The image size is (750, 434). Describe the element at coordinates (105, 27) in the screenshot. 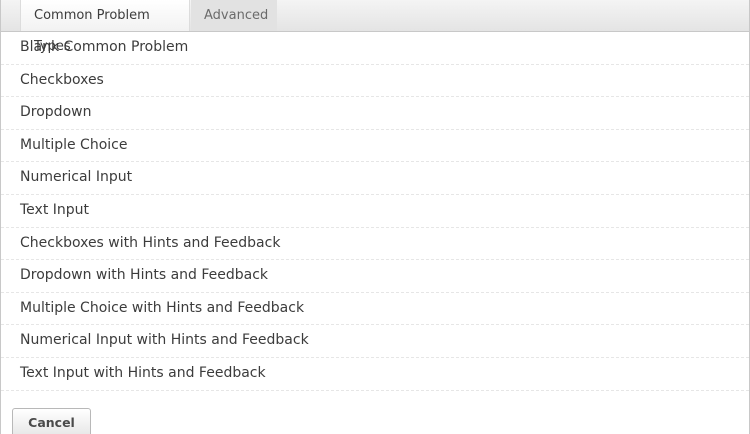

I see `tab-common-problem-types: Common Problem Types` at that location.